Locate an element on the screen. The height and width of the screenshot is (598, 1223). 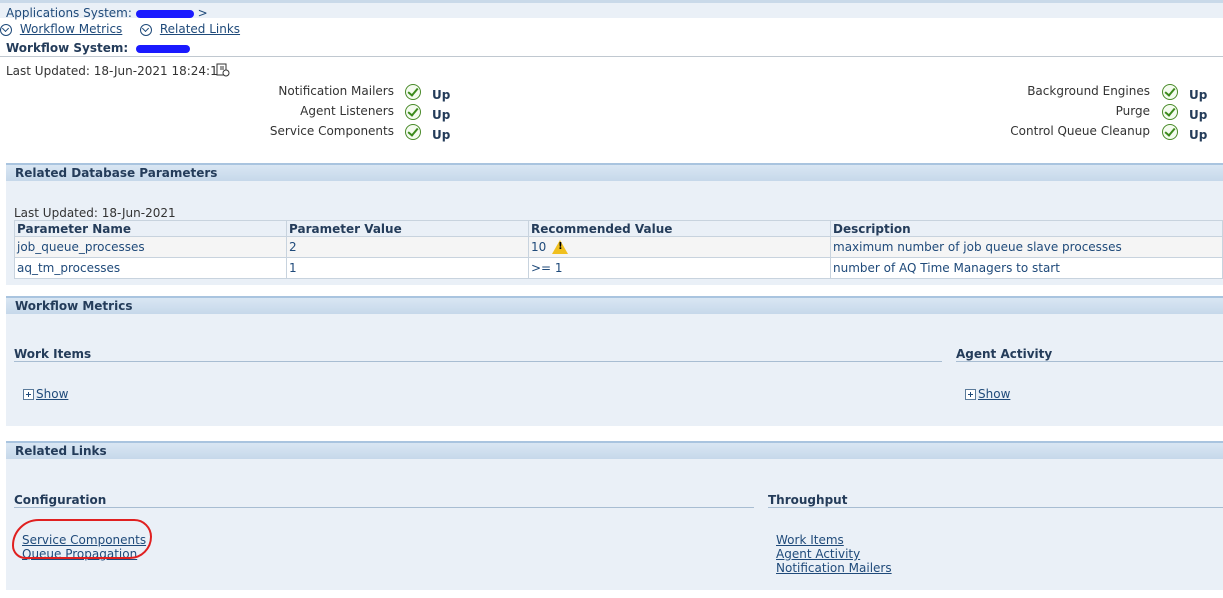
cell-parameter-name: aq_tm_processes is located at coordinates (150, 268).